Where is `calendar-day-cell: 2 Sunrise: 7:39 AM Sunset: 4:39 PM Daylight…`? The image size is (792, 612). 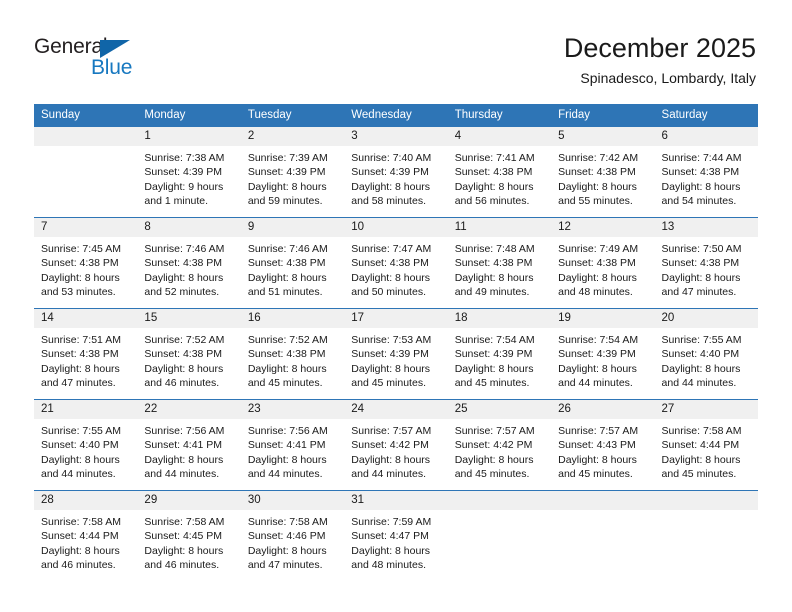 calendar-day-cell: 2 Sunrise: 7:39 AM Sunset: 4:39 PM Daylight… is located at coordinates (292, 172).